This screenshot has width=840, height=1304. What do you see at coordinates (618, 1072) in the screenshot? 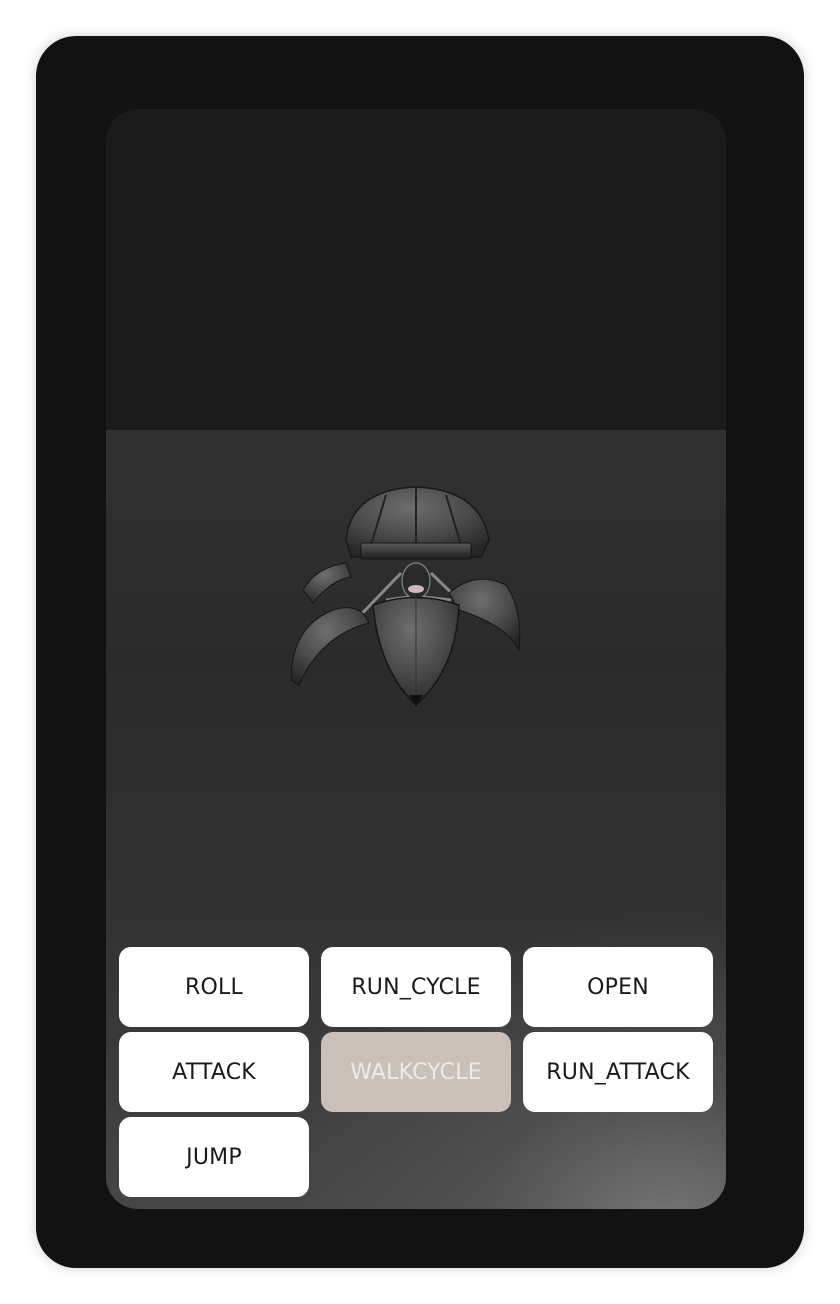
I see `run-attack-button: RUN_ATTACK` at bounding box center [618, 1072].